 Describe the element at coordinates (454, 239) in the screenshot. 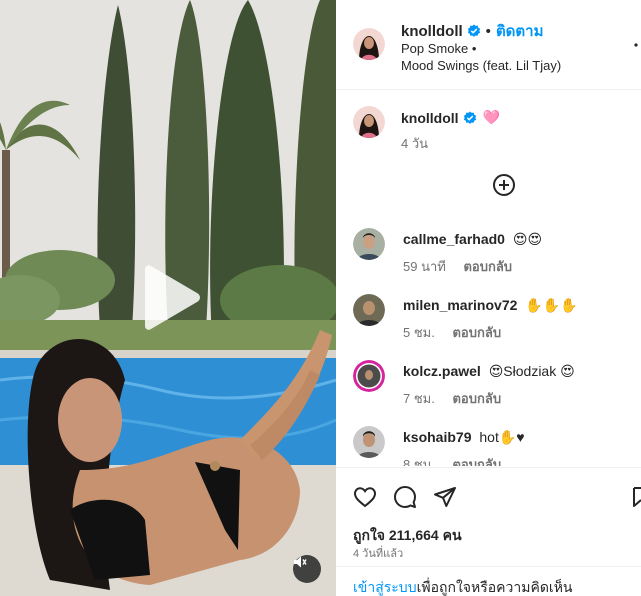

I see `comment-username: callme_farhad0` at that location.